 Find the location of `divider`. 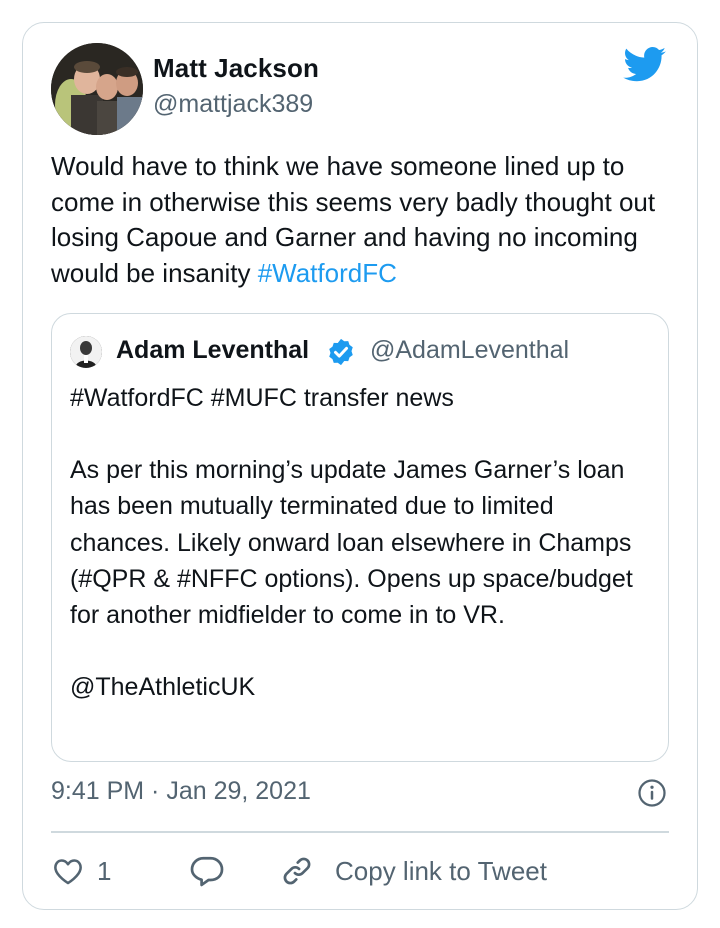

divider is located at coordinates (360, 832).